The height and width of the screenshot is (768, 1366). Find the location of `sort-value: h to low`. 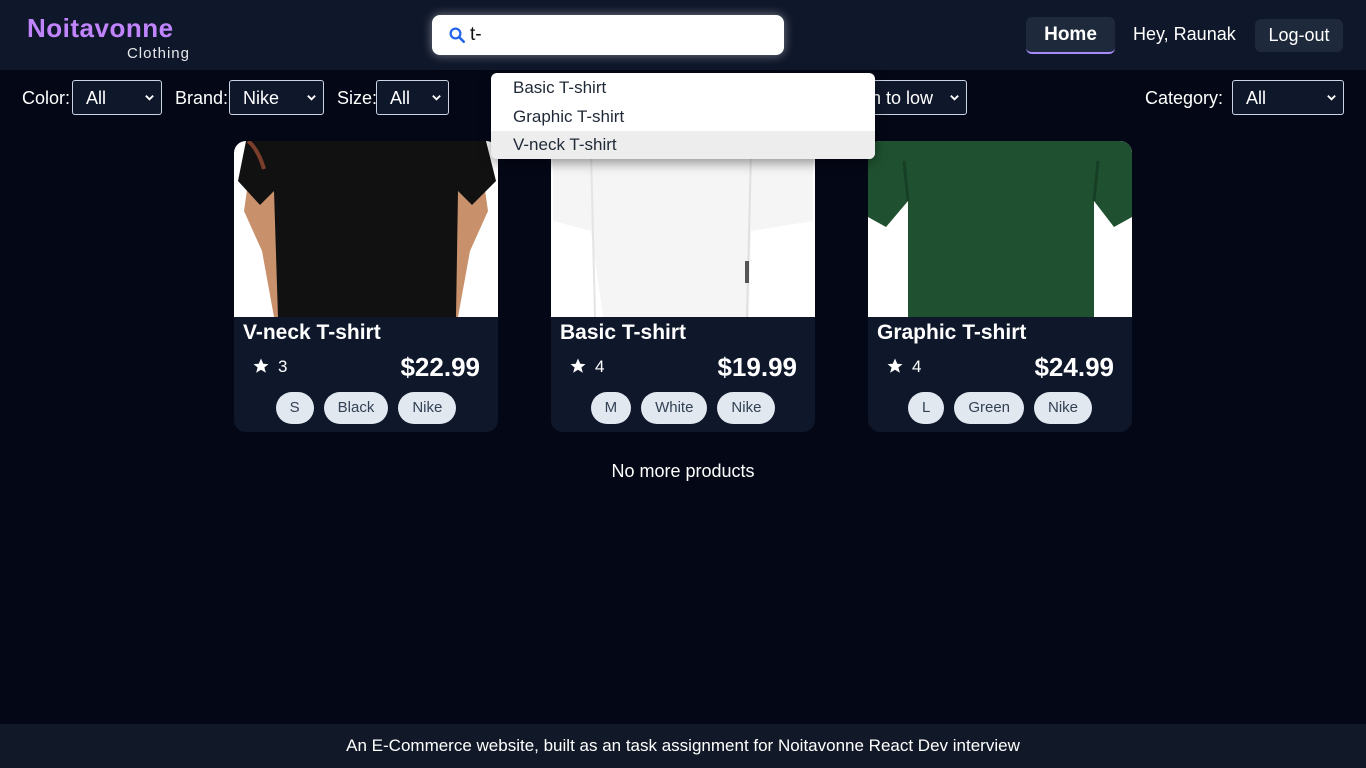

sort-value: h to low is located at coordinates (902, 98).